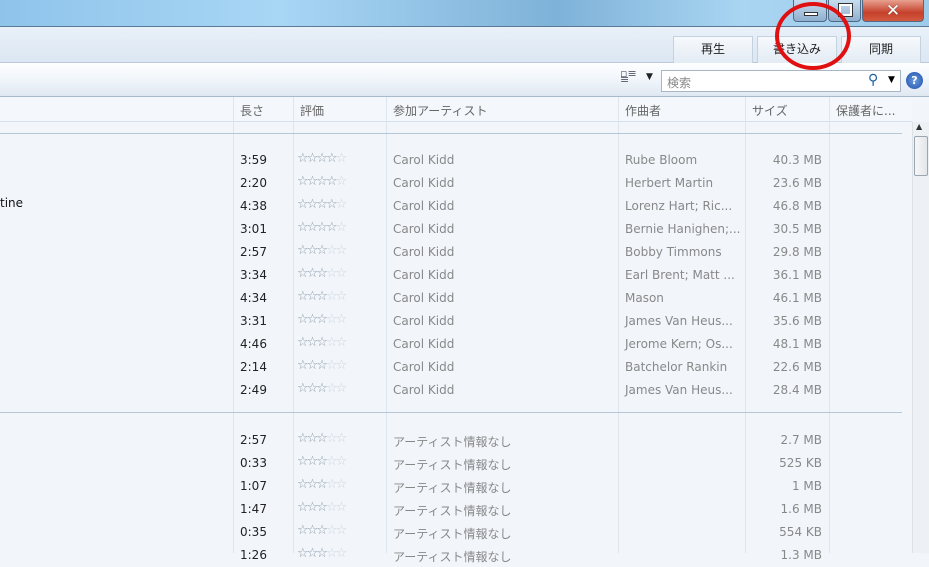  Describe the element at coordinates (797, 206) in the screenshot. I see `track-size: 46.8 MB` at that location.